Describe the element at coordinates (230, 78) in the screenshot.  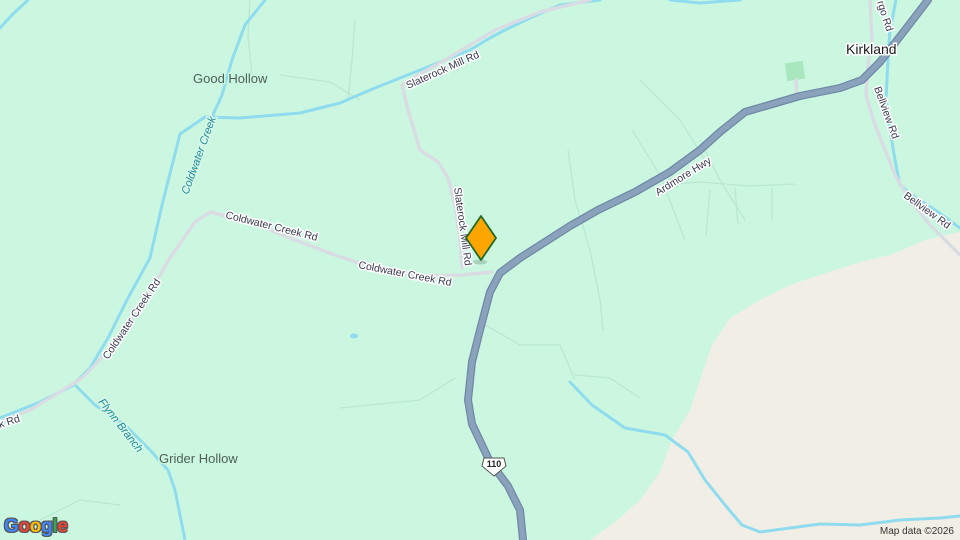
I see `good-hollow-label: Good Hollow` at that location.